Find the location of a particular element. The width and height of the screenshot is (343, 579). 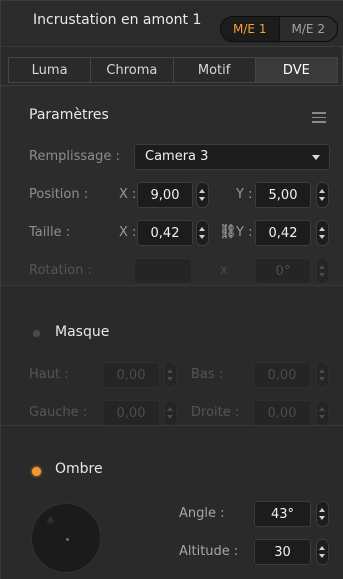

panel-header: Incrustation en amont 1 M/E 1 M/E 2 is located at coordinates (172, 24).